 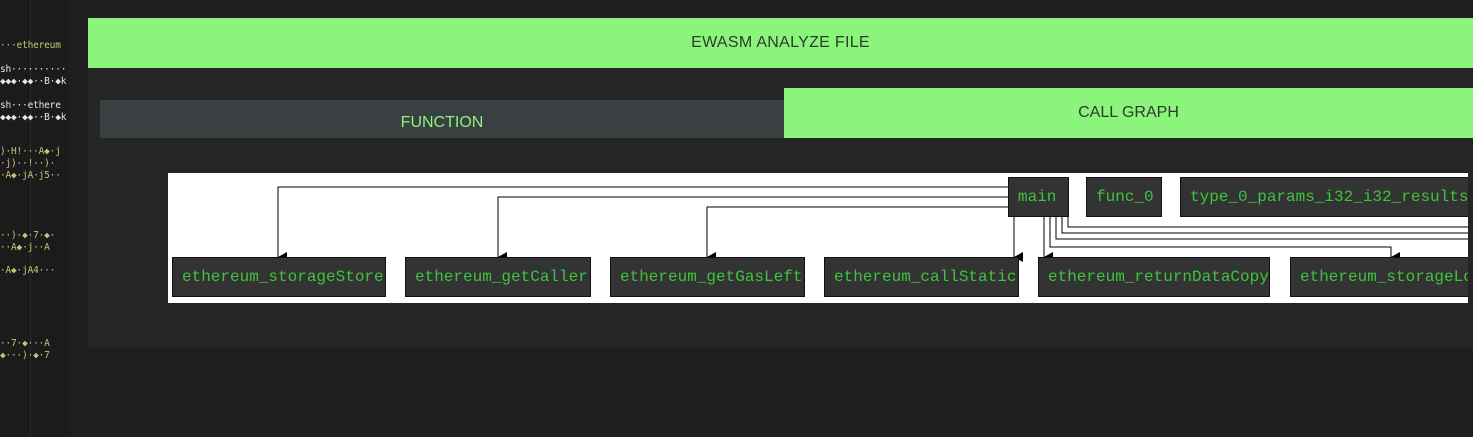 I want to click on edge-main-getCaller, so click(x=752, y=229).